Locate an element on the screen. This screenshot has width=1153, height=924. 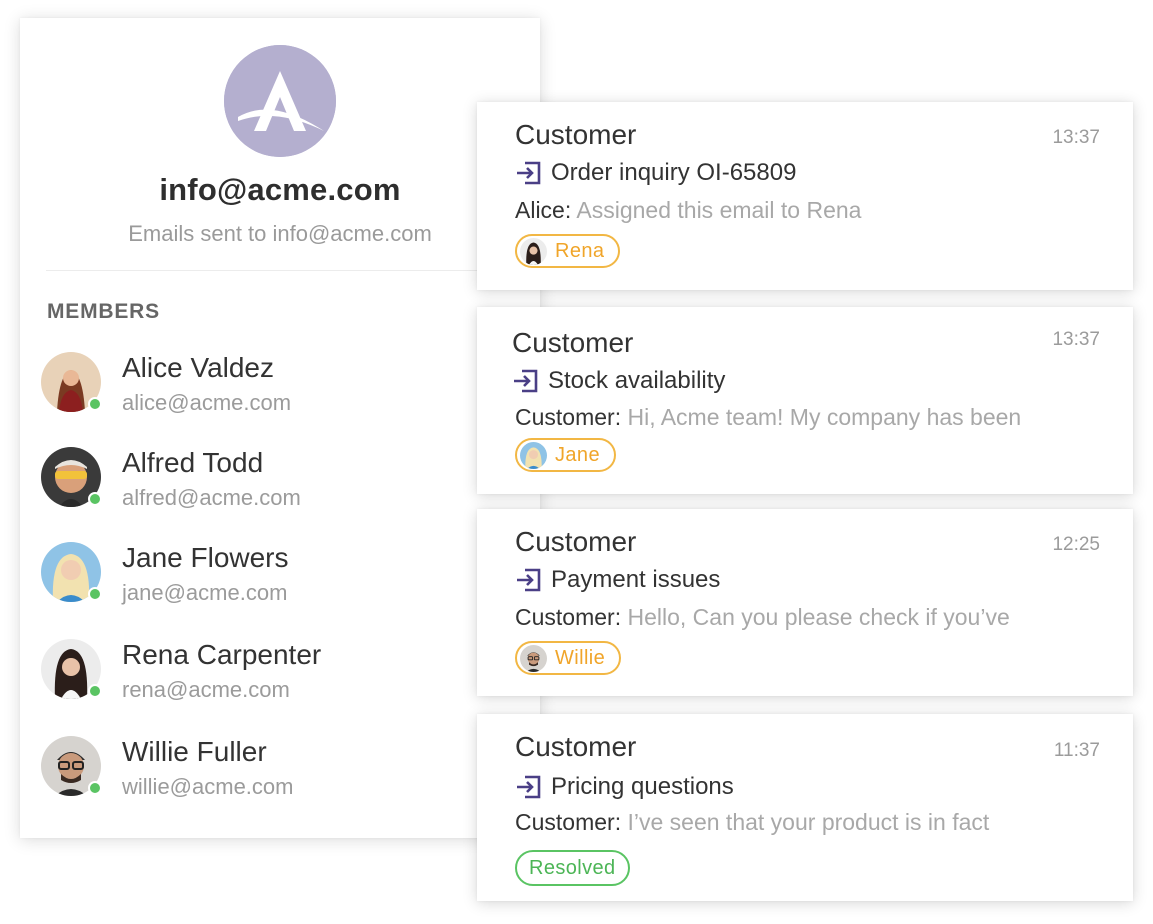
conversation-subject: Pricing questions is located at coordinates (642, 786).